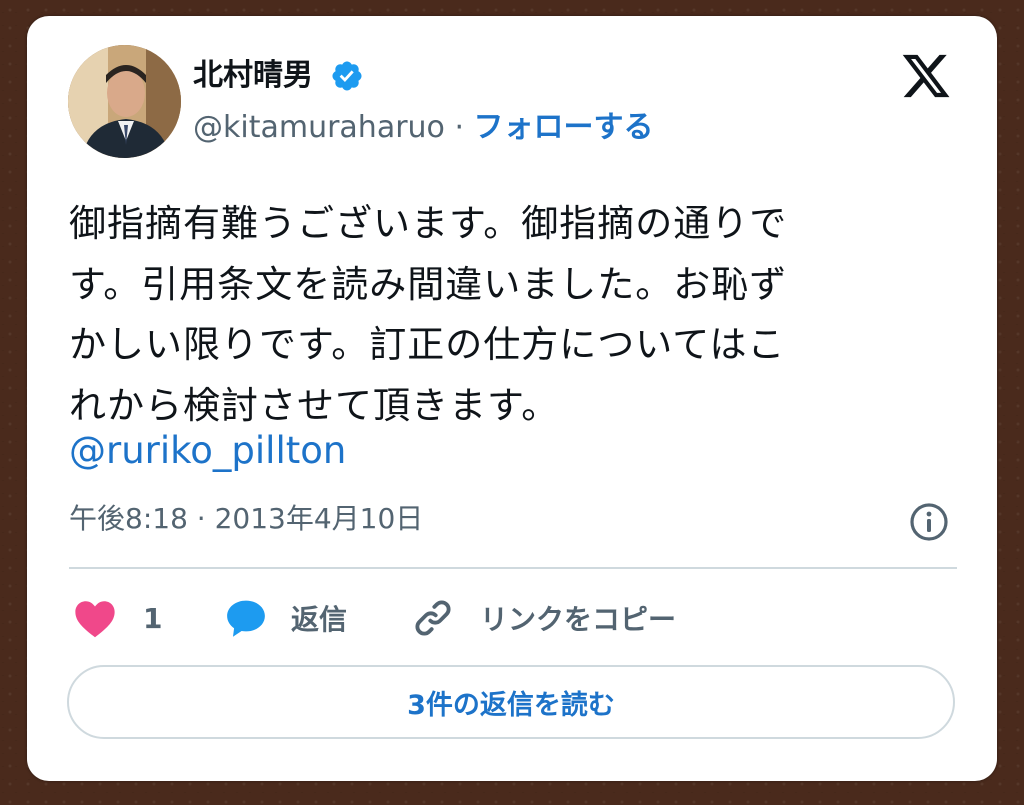 The image size is (1024, 805). What do you see at coordinates (207, 451) in the screenshot?
I see `mention-link: @ruriko_pillton` at bounding box center [207, 451].